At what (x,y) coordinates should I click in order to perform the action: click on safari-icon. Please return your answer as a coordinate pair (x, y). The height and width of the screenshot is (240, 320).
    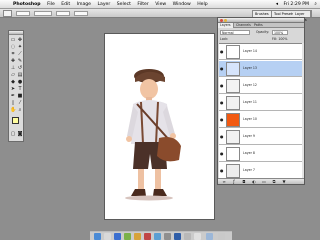
    Looking at the image, I should click on (117, 236).